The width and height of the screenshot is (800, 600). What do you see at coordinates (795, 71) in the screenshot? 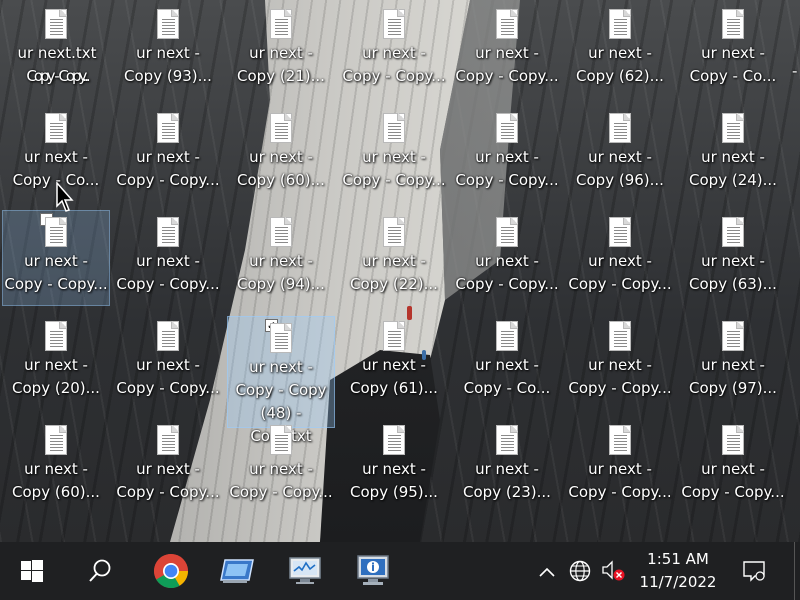
I see `icon-label-partial: -` at bounding box center [795, 71].